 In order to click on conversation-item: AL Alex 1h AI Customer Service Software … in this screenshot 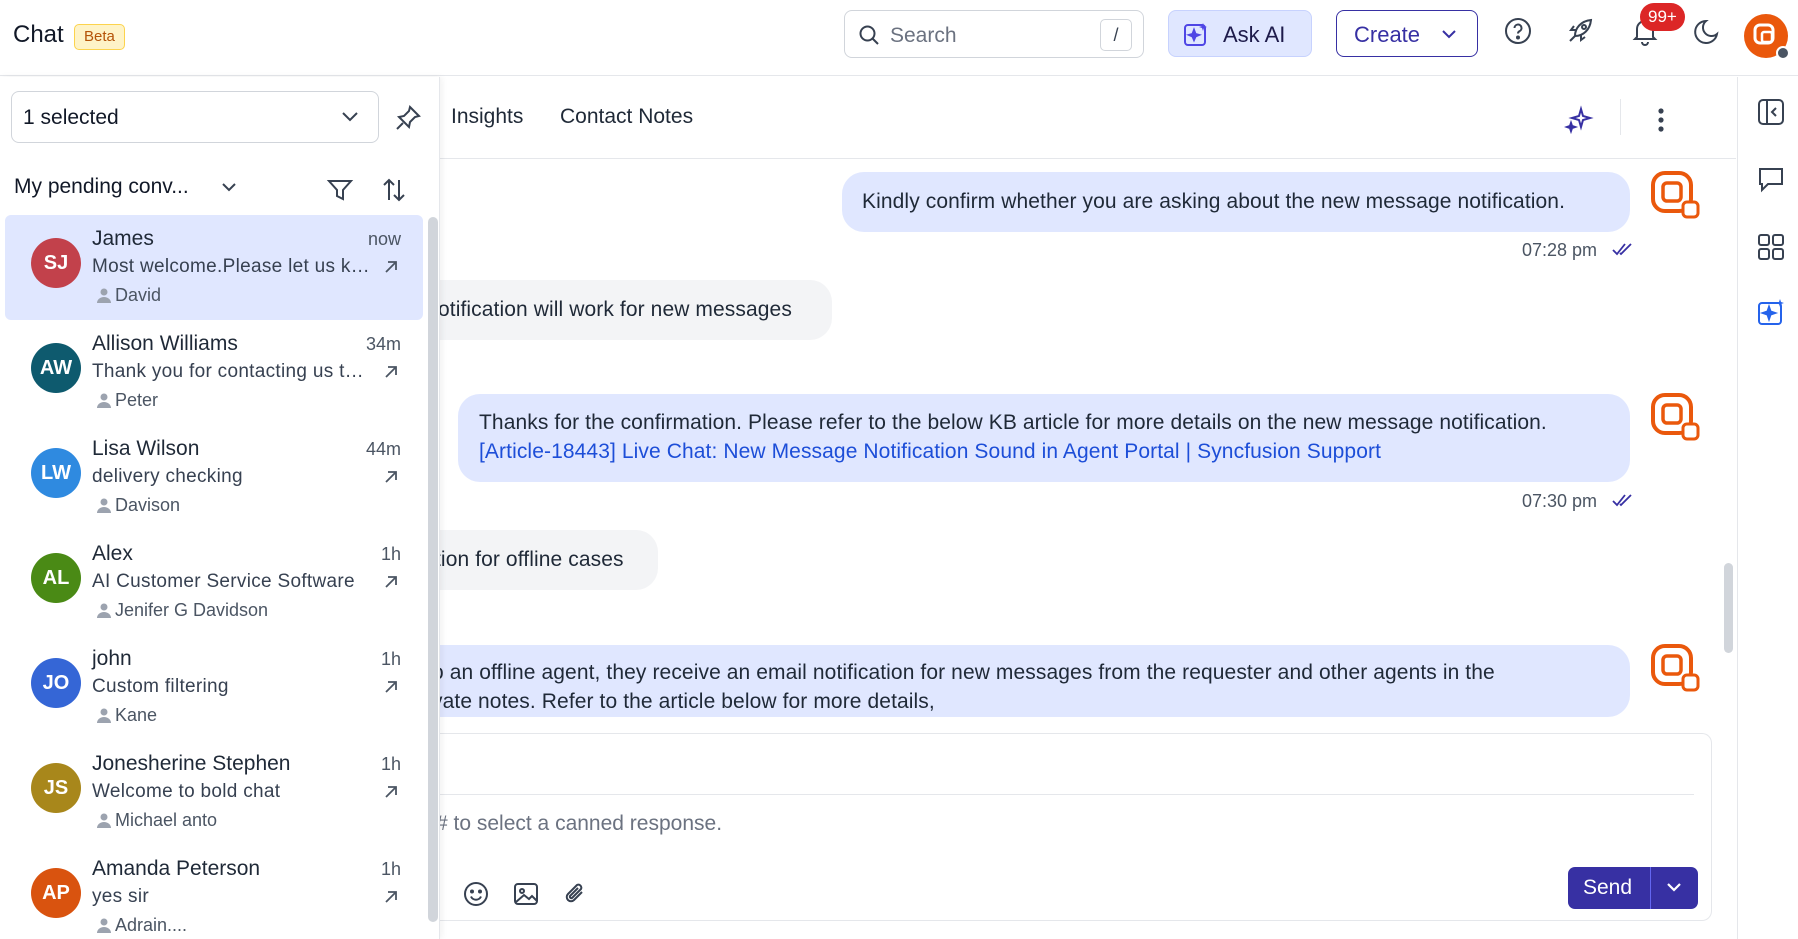, I will do `click(214, 582)`.